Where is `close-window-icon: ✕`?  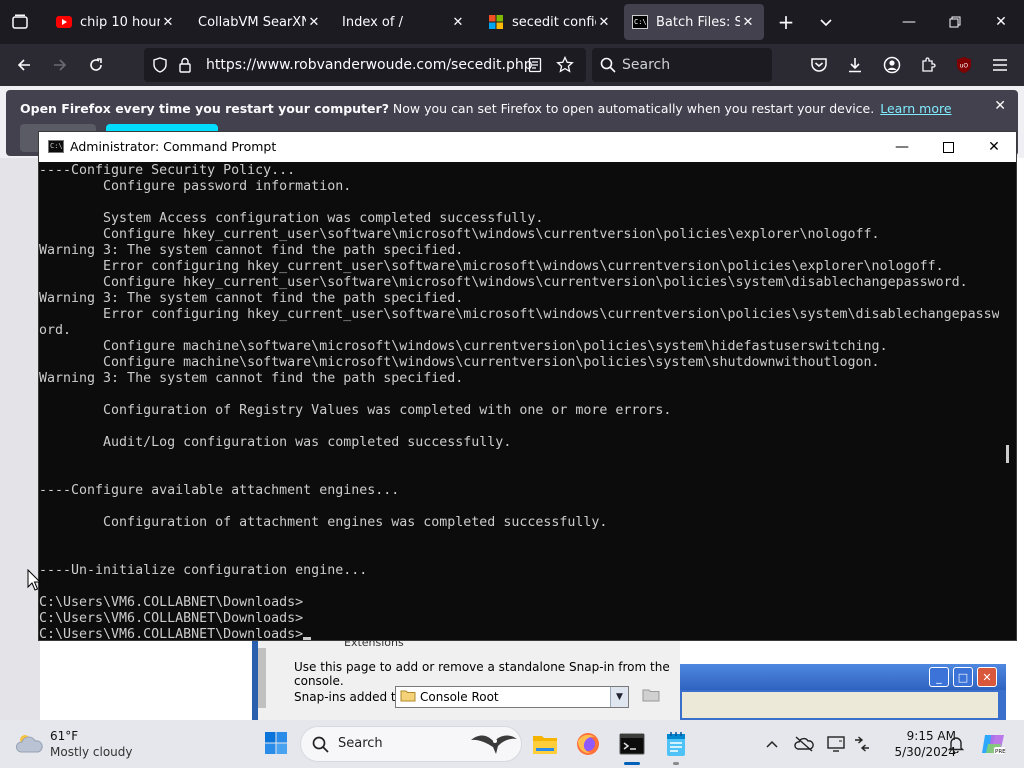 close-window-icon: ✕ is located at coordinates (1001, 22).